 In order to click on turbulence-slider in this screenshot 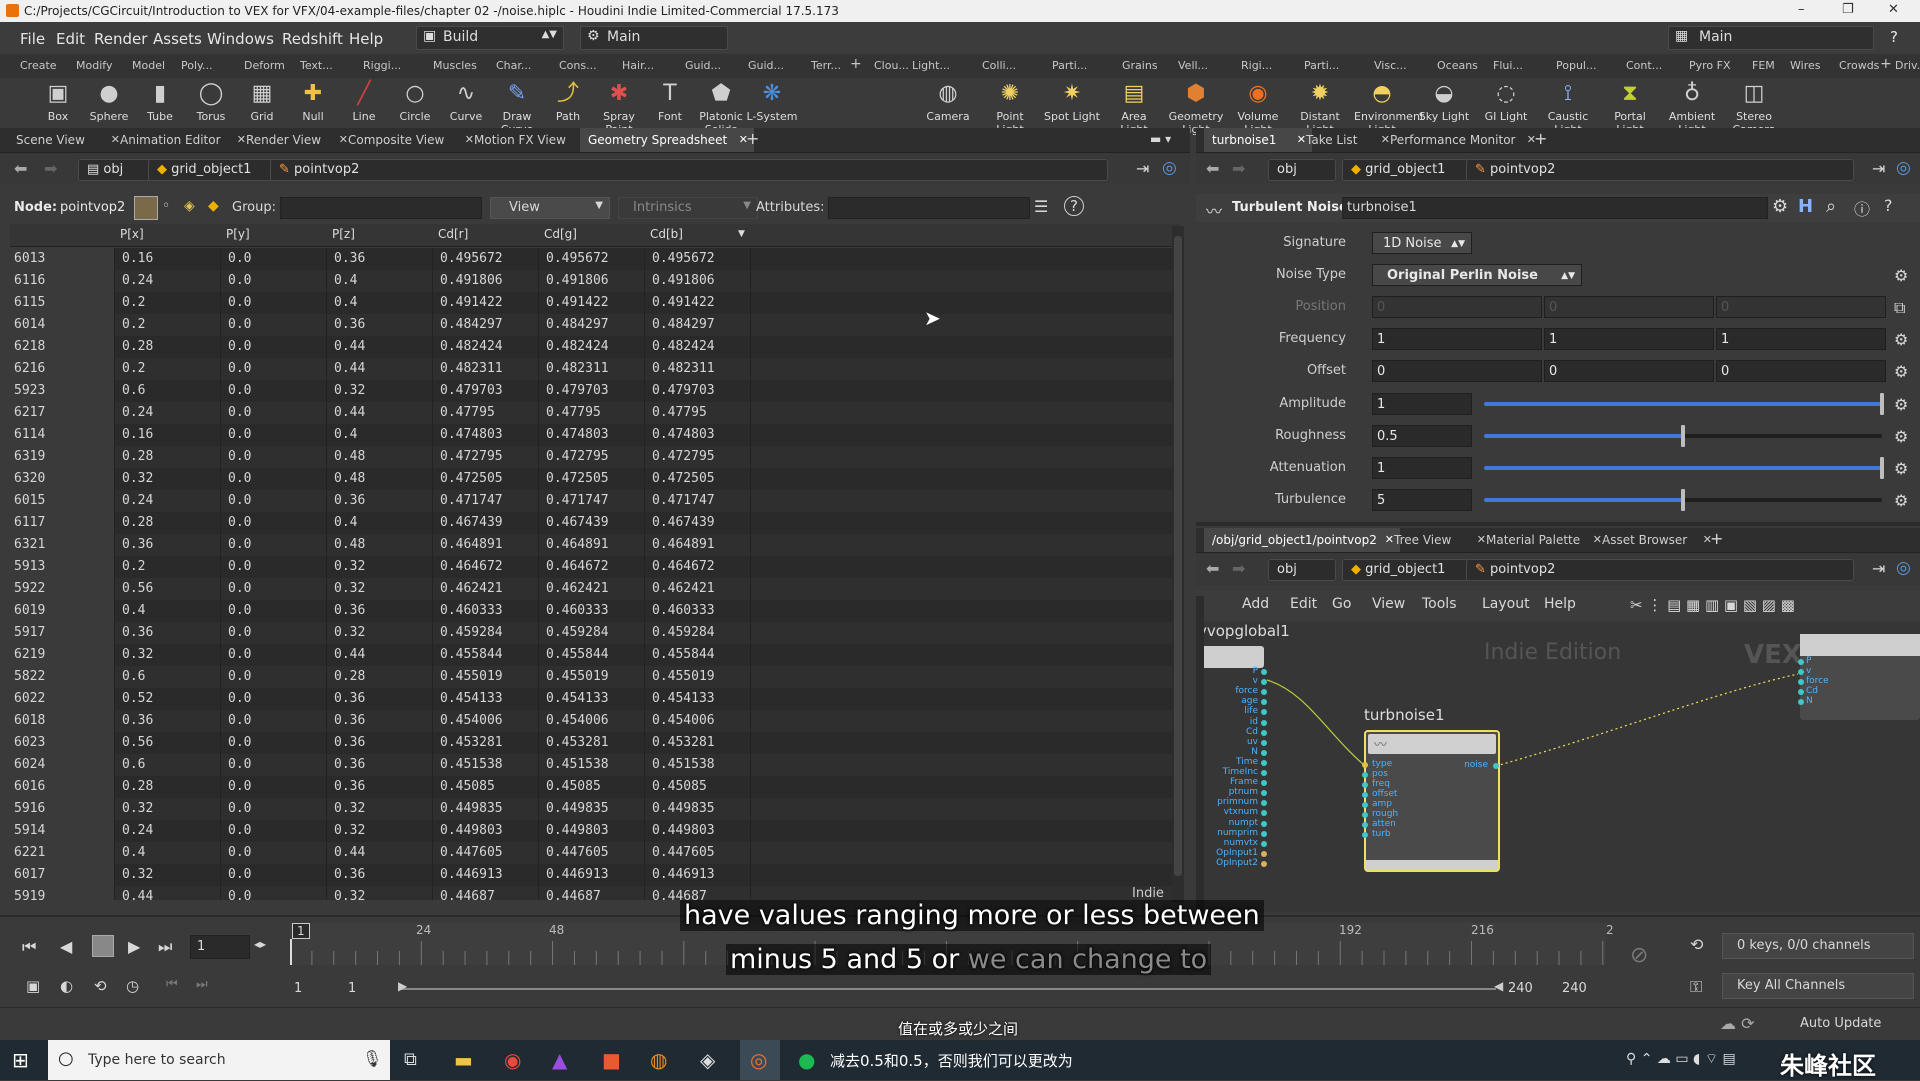, I will do `click(1683, 500)`.